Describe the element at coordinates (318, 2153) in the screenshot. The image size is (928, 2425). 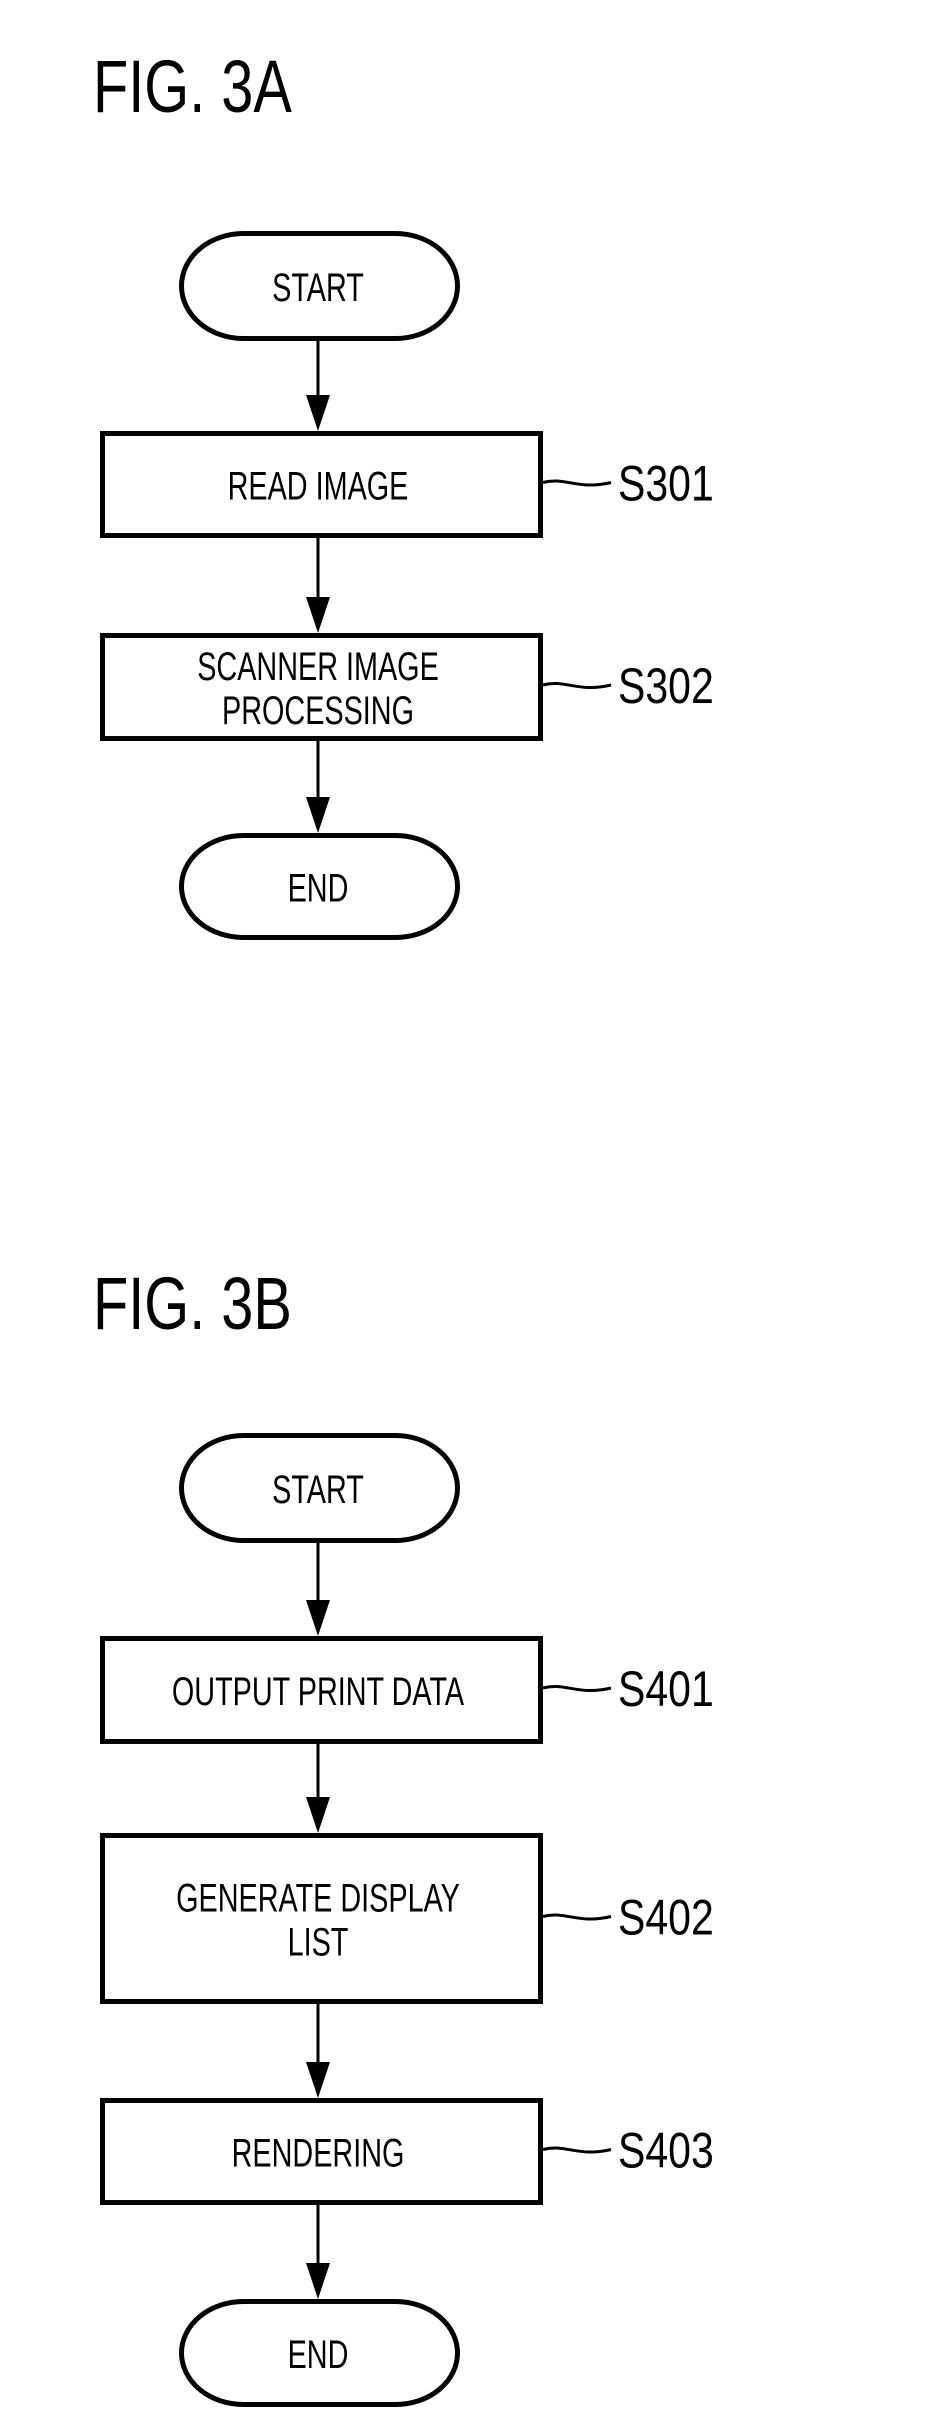
I see `node-label: RENDERING` at that location.